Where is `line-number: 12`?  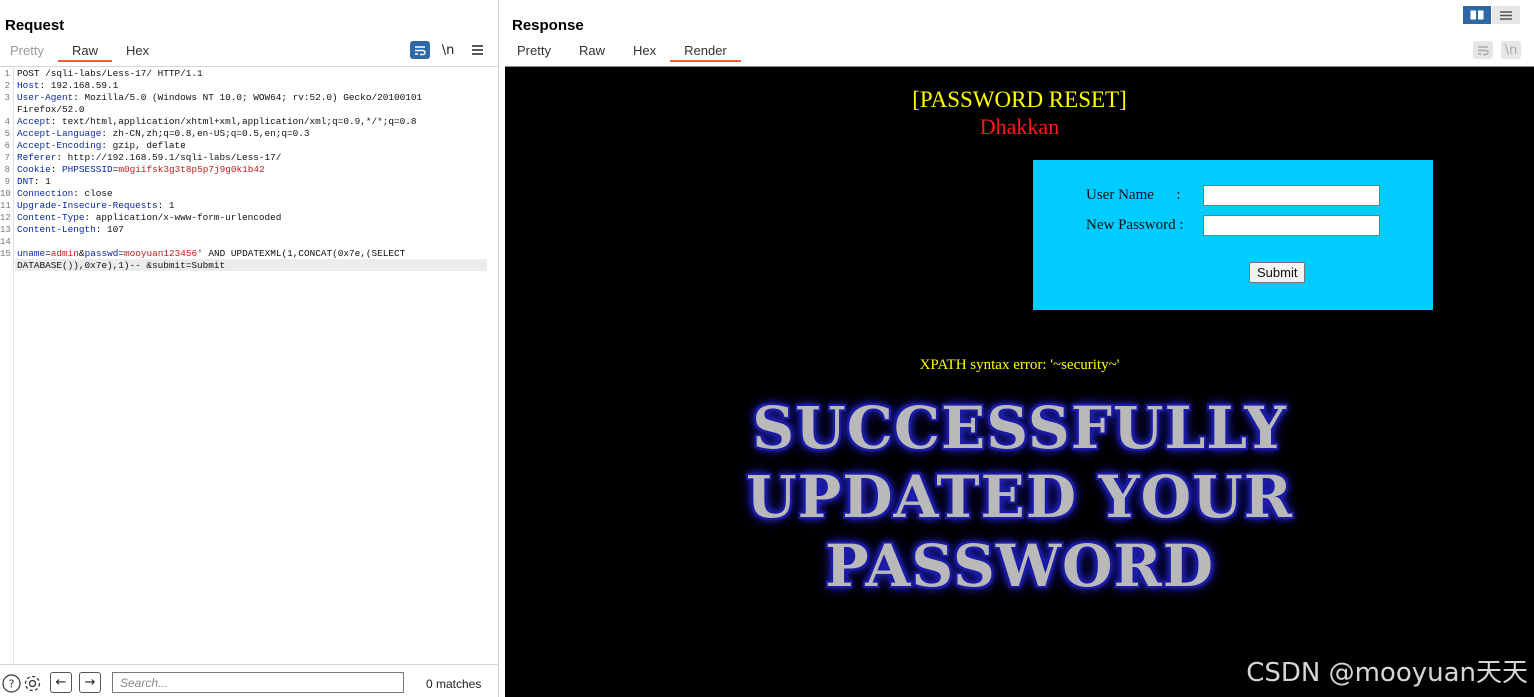
line-number: 12 is located at coordinates (5, 218).